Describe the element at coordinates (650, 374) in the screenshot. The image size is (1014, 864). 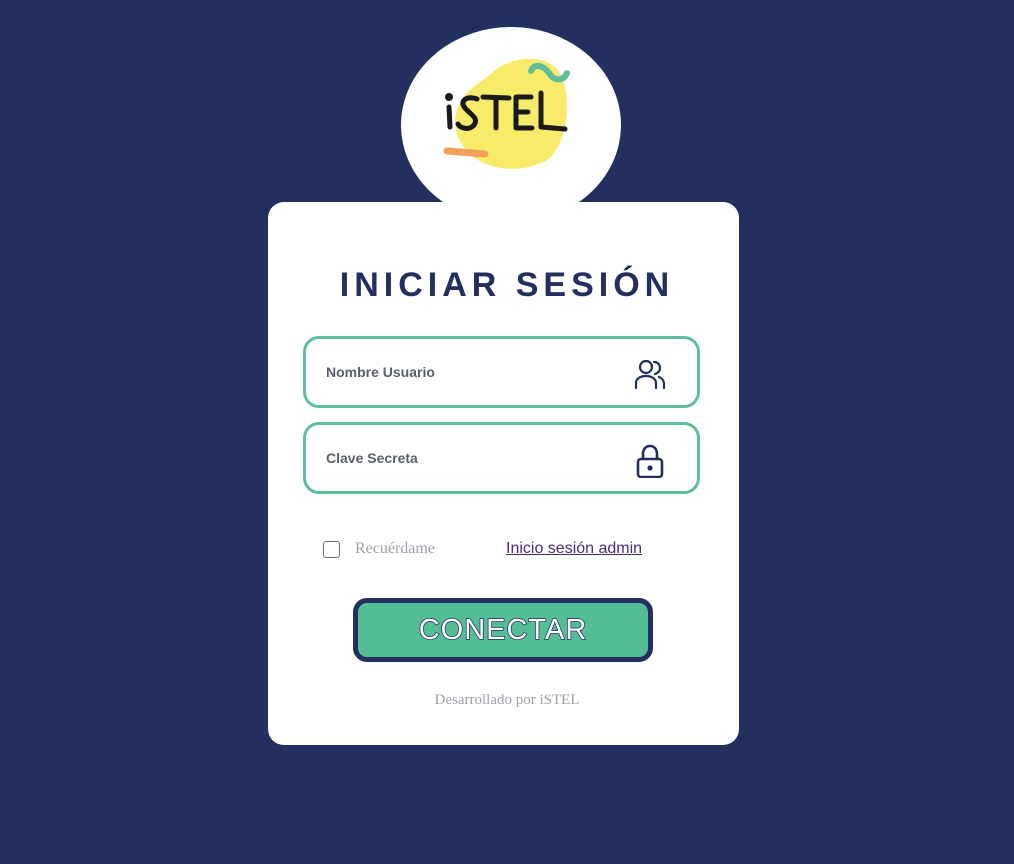
I see `users-icon` at that location.